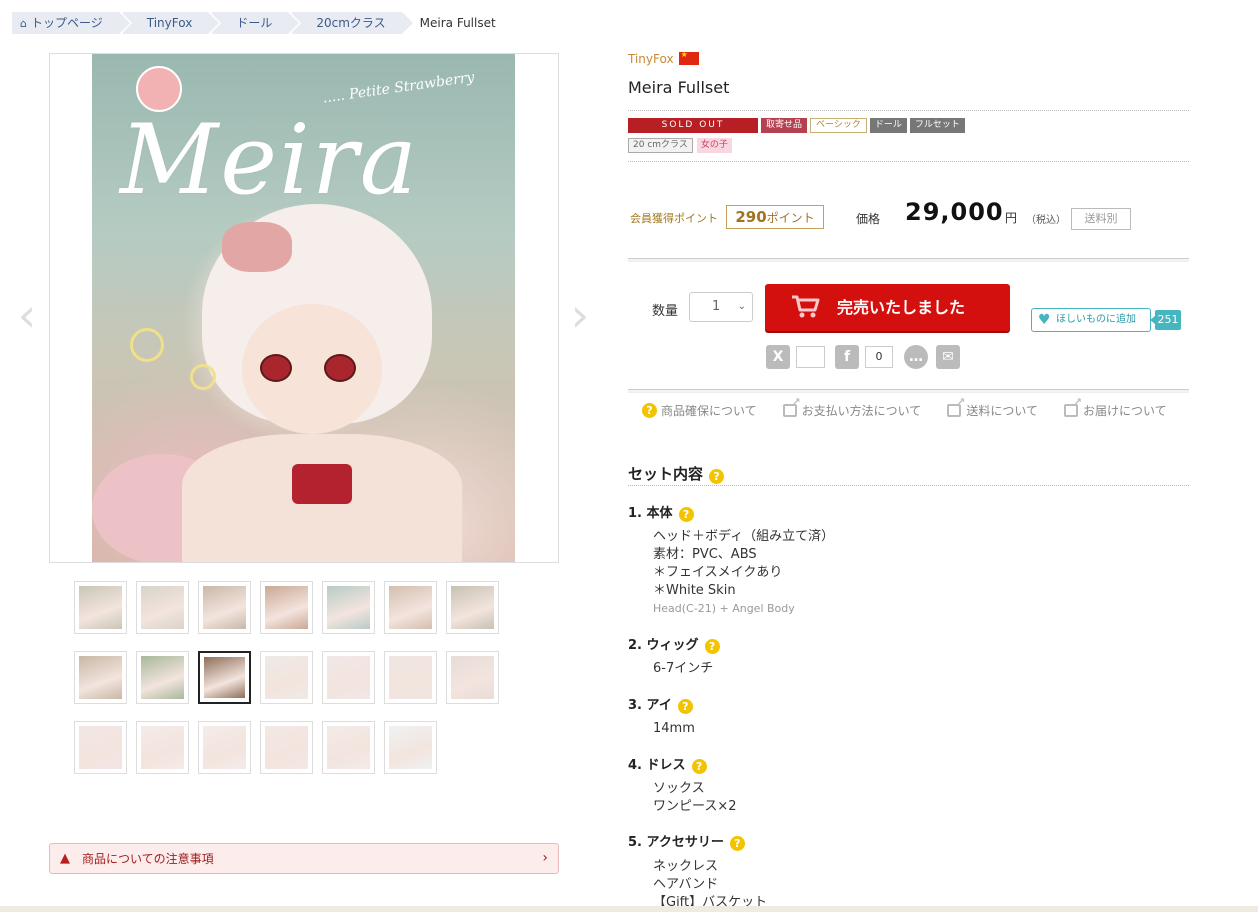 This screenshot has height=912, width=1258. What do you see at coordinates (1011, 218) in the screenshot?
I see `yen-unit: 円` at bounding box center [1011, 218].